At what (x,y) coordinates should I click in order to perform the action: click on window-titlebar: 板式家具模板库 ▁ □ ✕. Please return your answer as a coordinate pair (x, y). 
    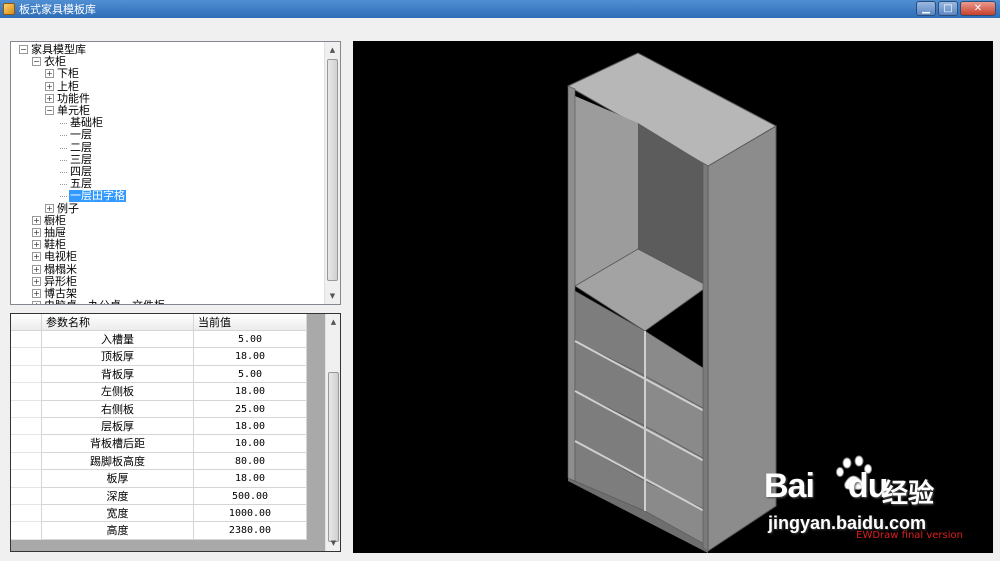
    Looking at the image, I should click on (500, 9).